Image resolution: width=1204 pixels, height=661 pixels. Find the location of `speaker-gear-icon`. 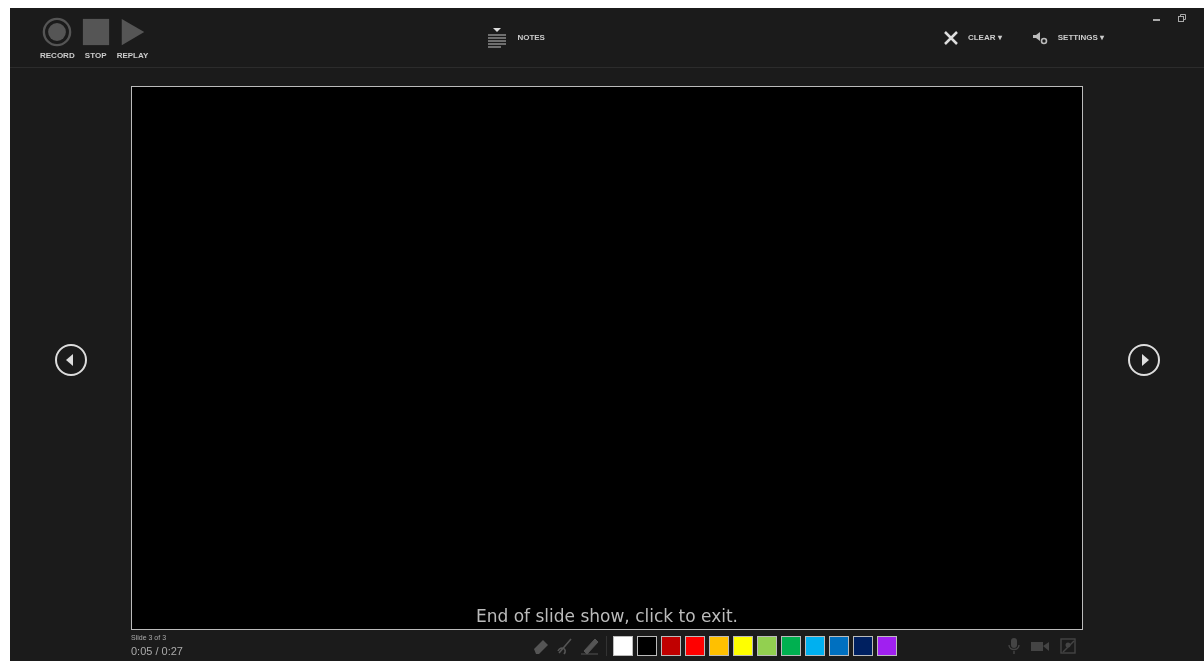

speaker-gear-icon is located at coordinates (1039, 37).